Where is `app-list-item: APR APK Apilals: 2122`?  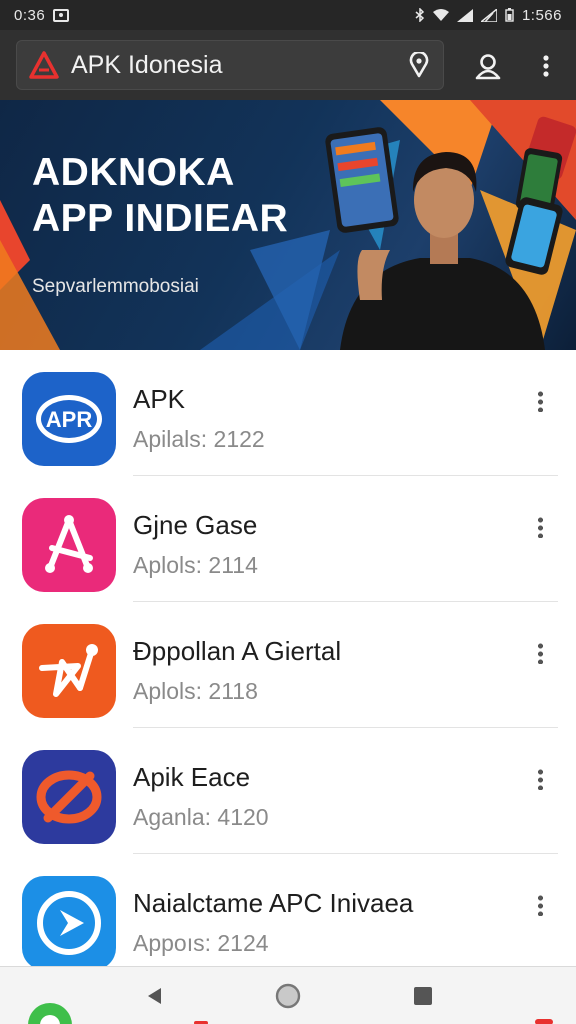 app-list-item: APR APK Apilals: 2122 is located at coordinates (288, 413).